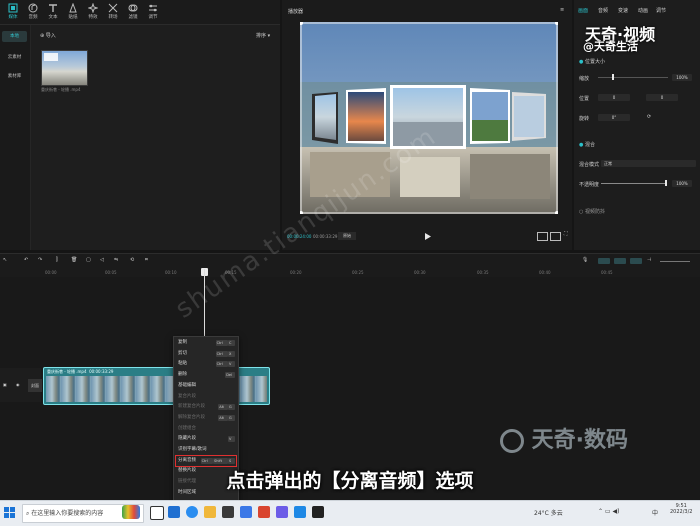  I want to click on nav-cloud: 云素材, so click(14, 57).